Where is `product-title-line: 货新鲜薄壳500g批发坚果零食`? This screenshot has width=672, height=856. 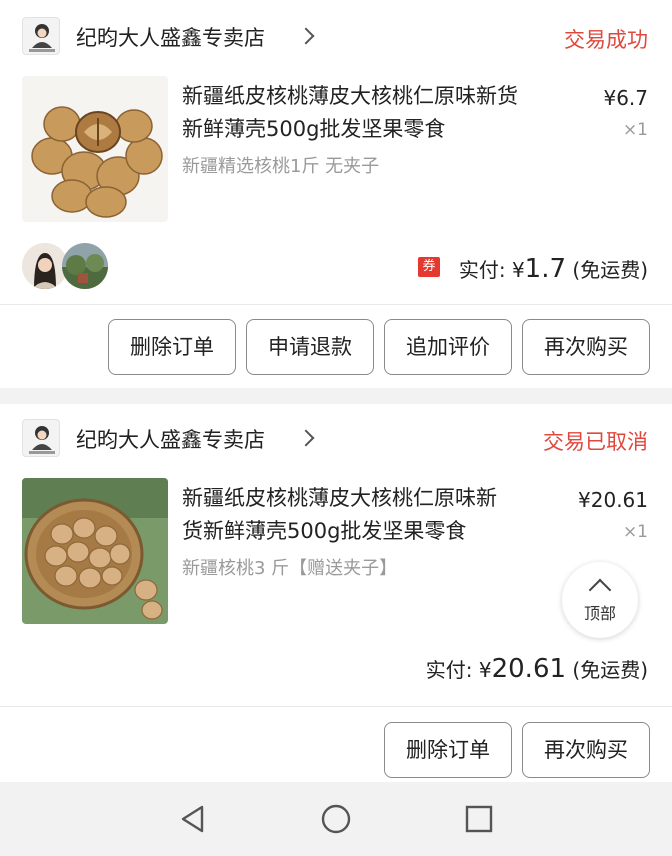
product-title-line: 货新鲜薄壳500g批发坚果零食 is located at coordinates (324, 531).